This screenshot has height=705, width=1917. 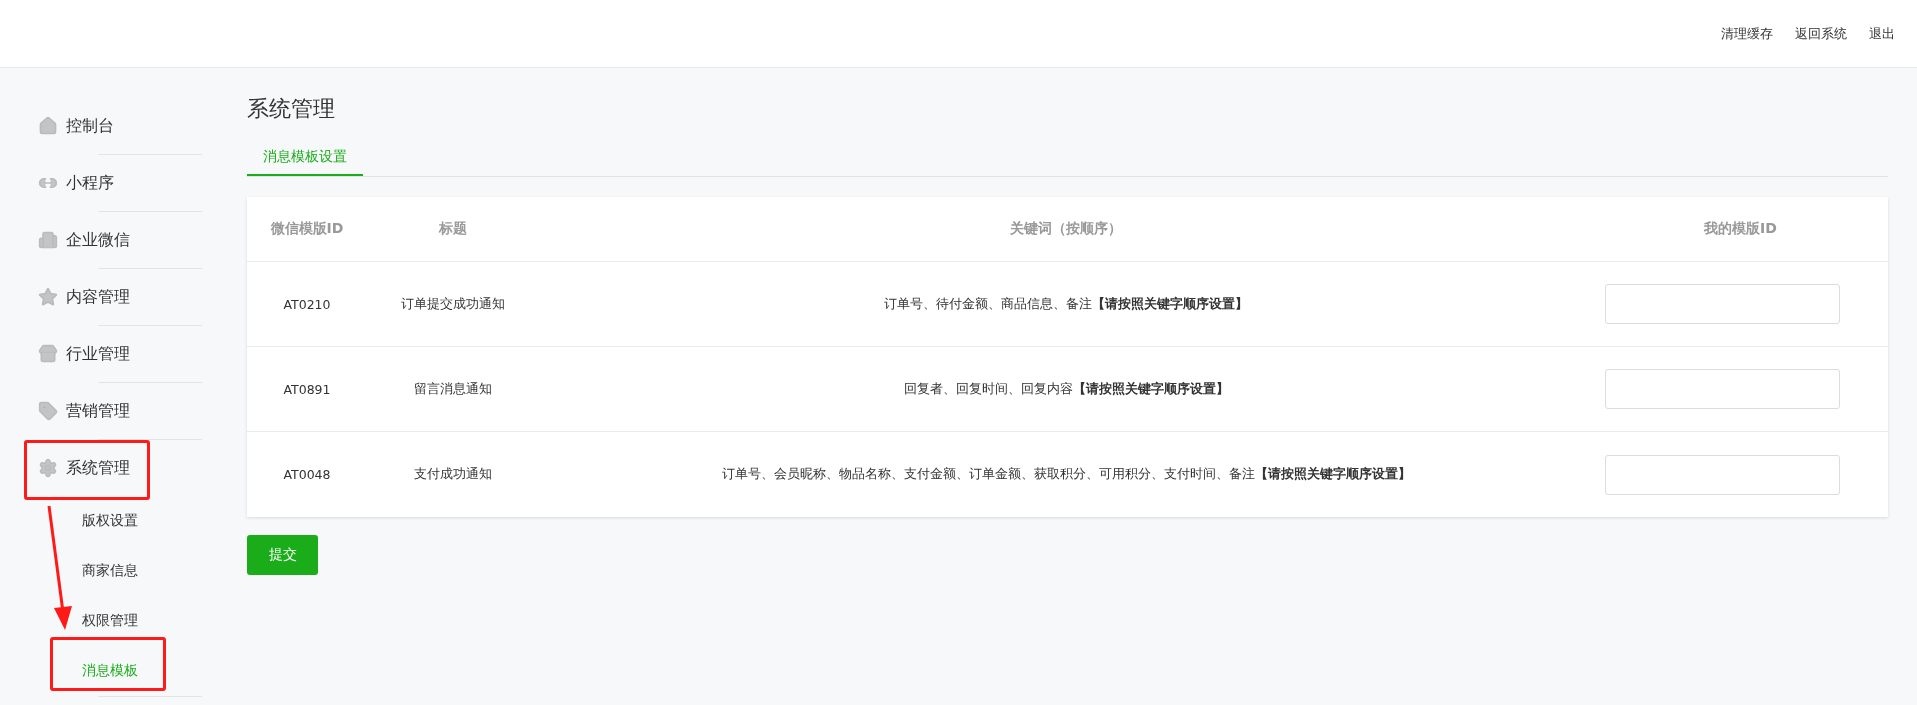 What do you see at coordinates (115, 240) in the screenshot?
I see `sidebar-item: 企业微信` at bounding box center [115, 240].